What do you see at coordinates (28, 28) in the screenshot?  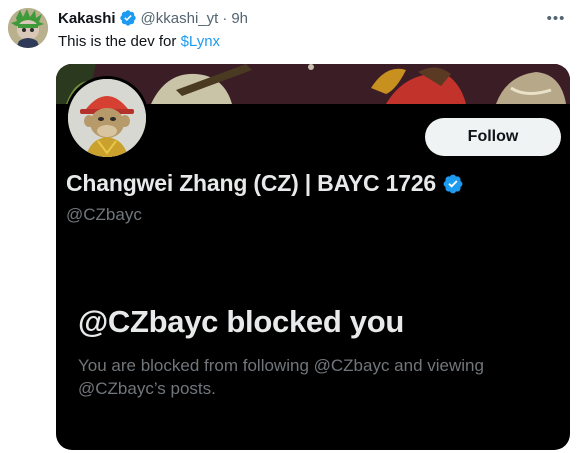 I see `author-avatar` at bounding box center [28, 28].